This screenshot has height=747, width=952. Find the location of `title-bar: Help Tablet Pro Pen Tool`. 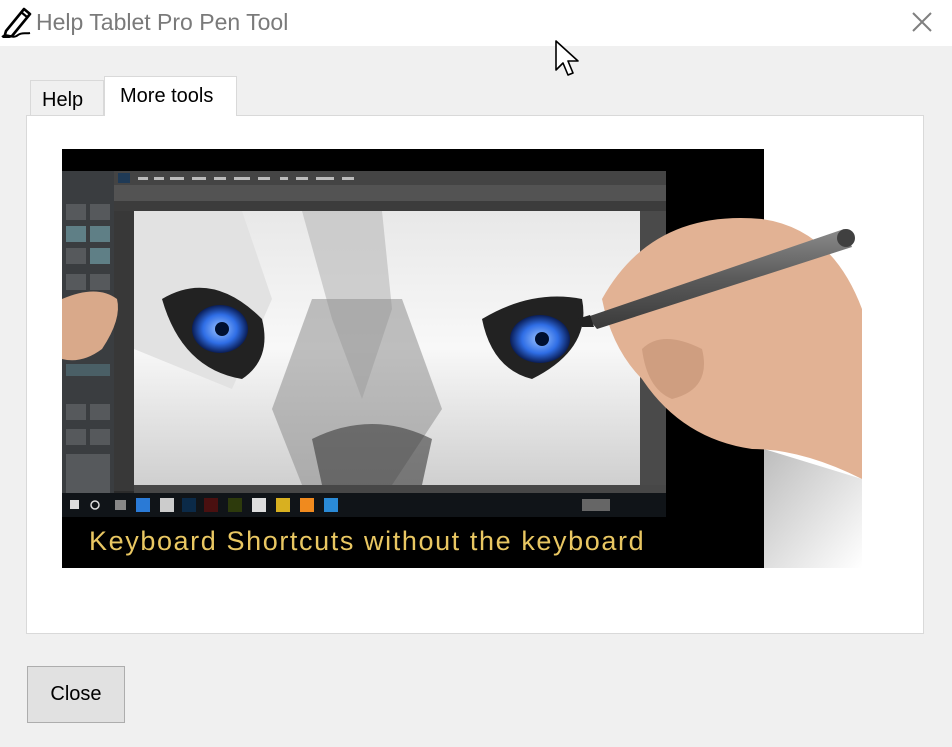

title-bar: Help Tablet Pro Pen Tool is located at coordinates (476, 23).